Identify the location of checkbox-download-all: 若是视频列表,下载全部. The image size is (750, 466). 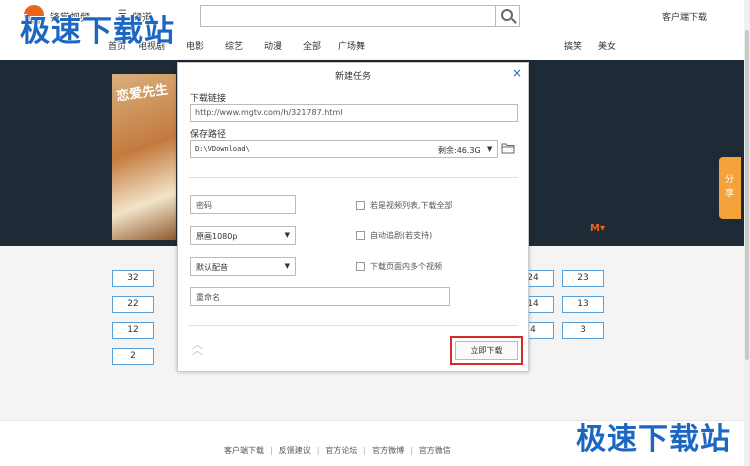
(404, 205).